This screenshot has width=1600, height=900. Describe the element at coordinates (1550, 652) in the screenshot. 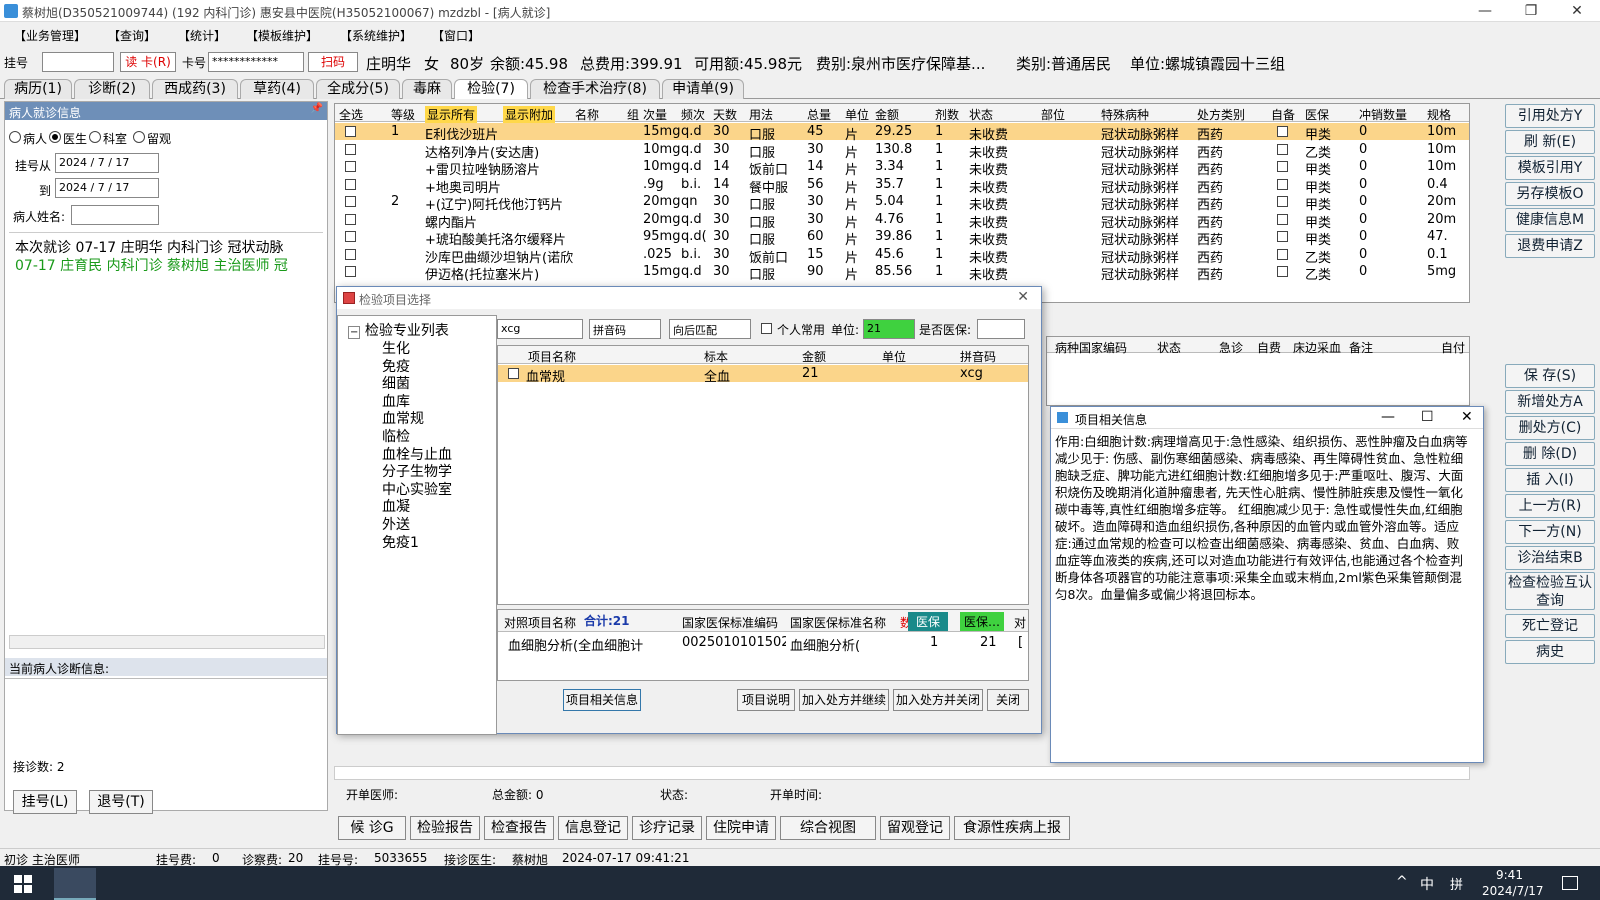

I see `history-button: 病史` at that location.